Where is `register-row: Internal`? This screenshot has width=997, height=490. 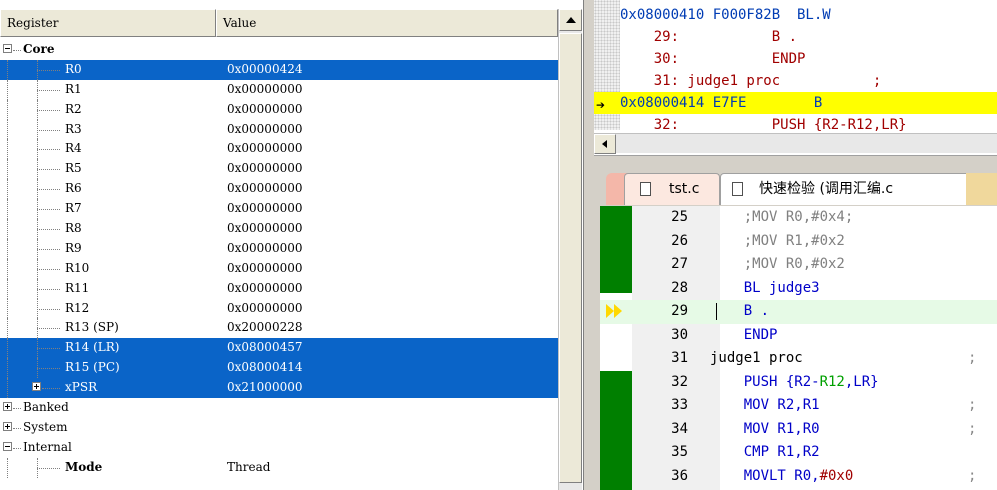
register-row: Internal is located at coordinates (279, 448).